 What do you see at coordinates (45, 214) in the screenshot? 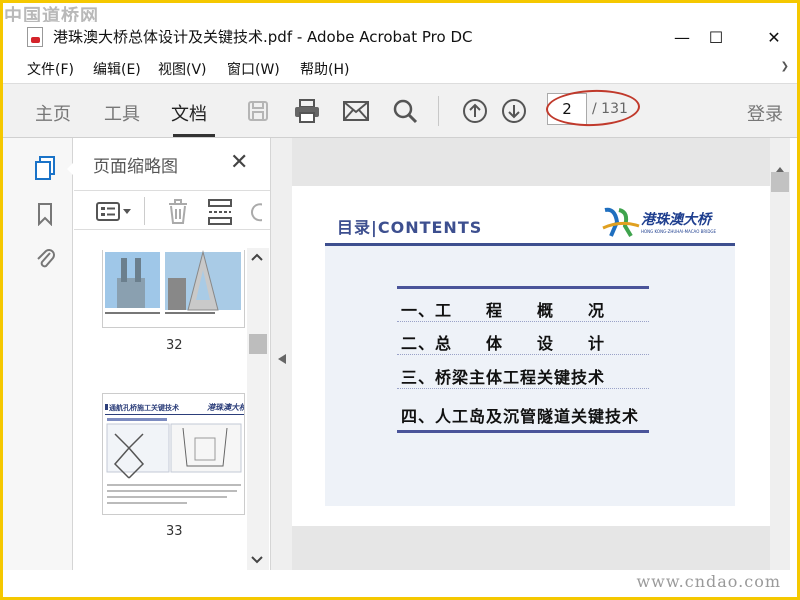
I see `bookmark-icon` at bounding box center [45, 214].